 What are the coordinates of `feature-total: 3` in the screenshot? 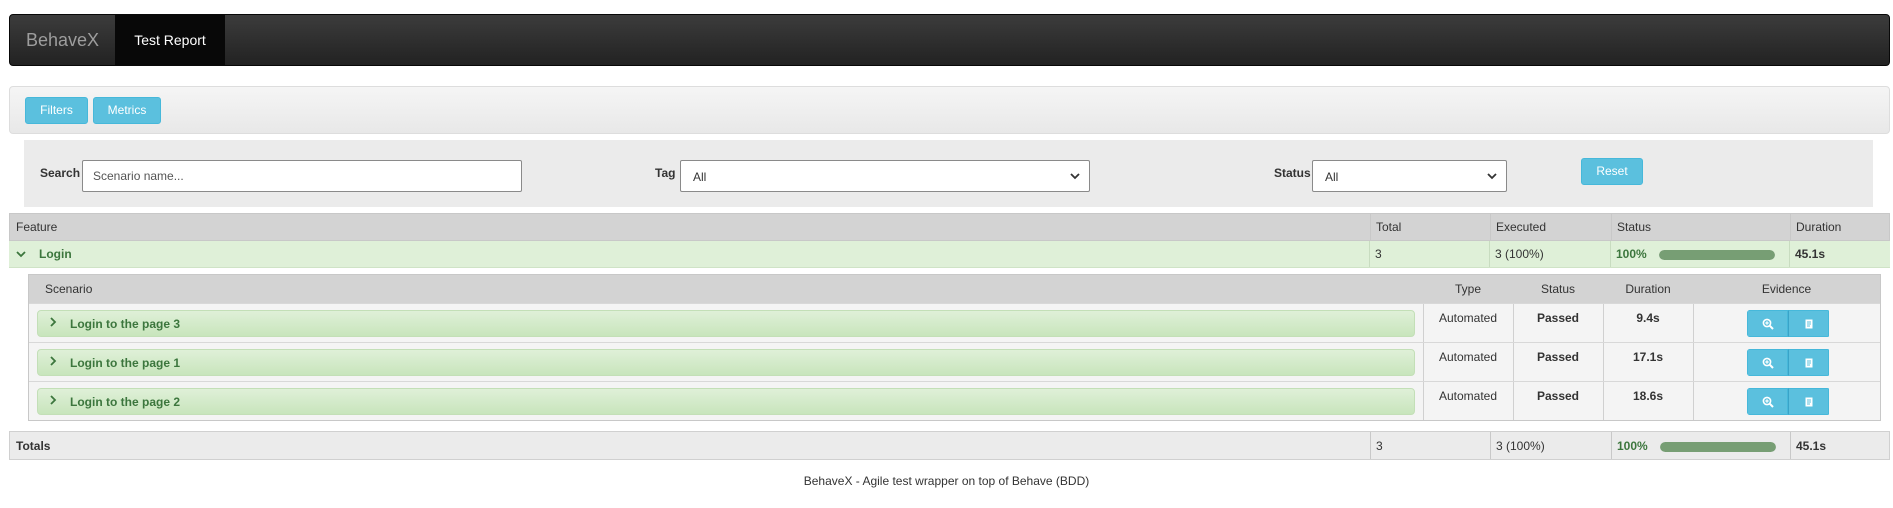 It's located at (1378, 254).